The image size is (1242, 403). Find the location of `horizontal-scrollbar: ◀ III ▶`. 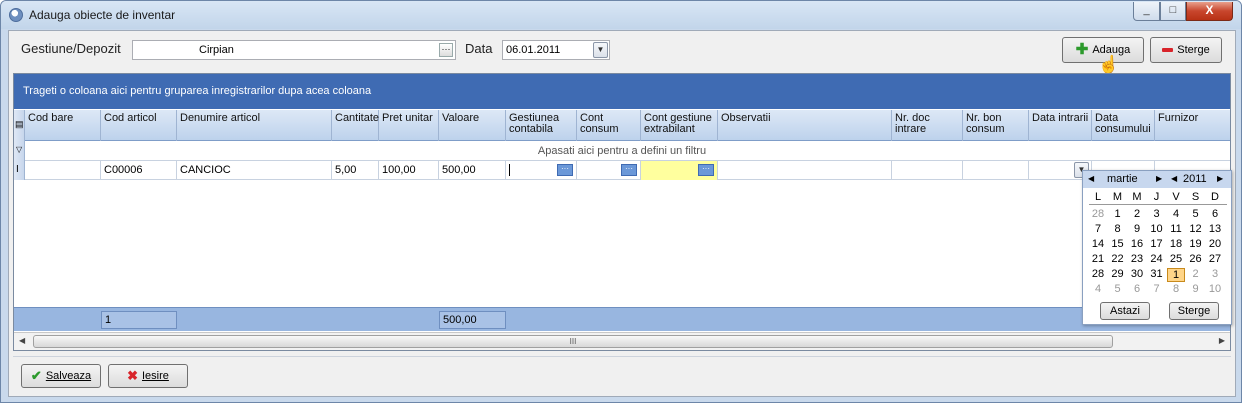

horizontal-scrollbar: ◀ III ▶ is located at coordinates (622, 341).